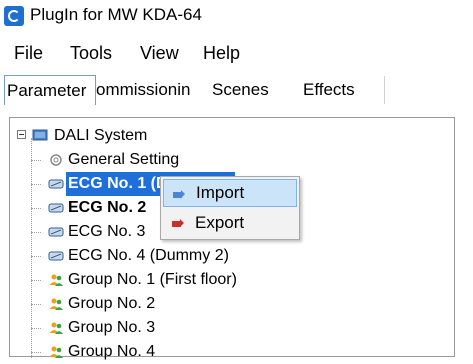 The height and width of the screenshot is (364, 473). What do you see at coordinates (220, 192) in the screenshot?
I see `import-label: Import` at bounding box center [220, 192].